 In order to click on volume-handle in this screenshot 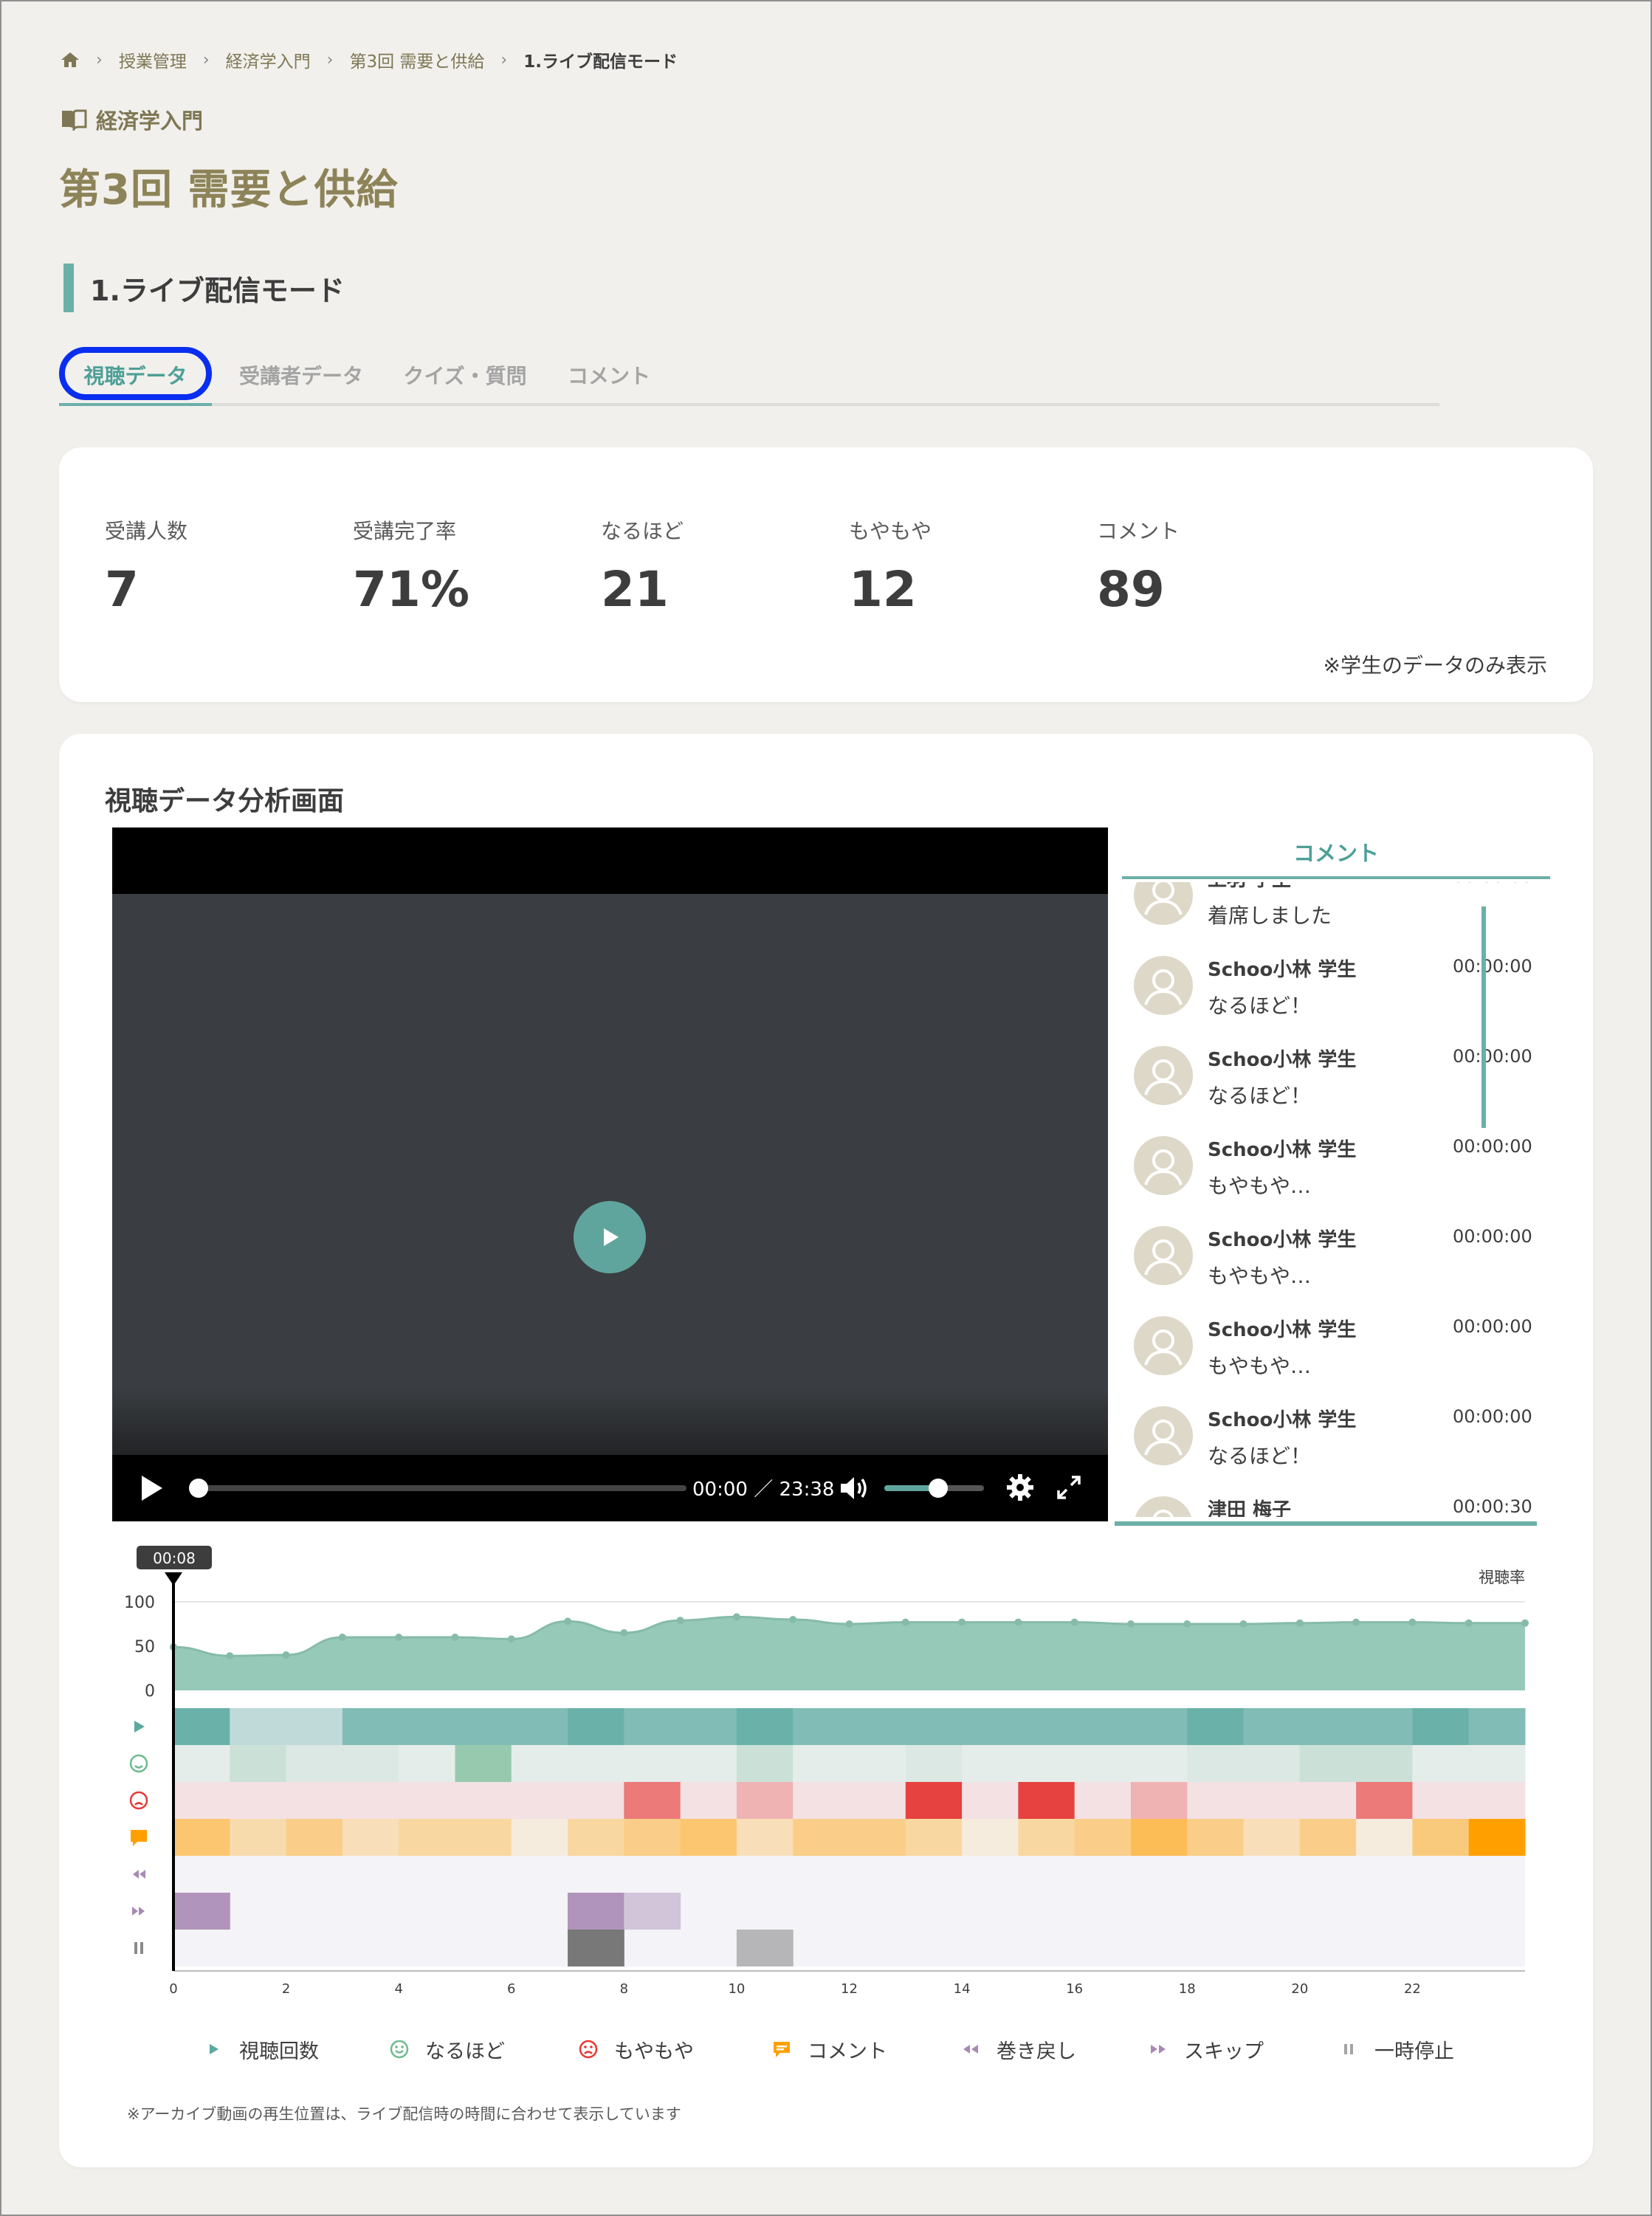, I will do `click(938, 1488)`.